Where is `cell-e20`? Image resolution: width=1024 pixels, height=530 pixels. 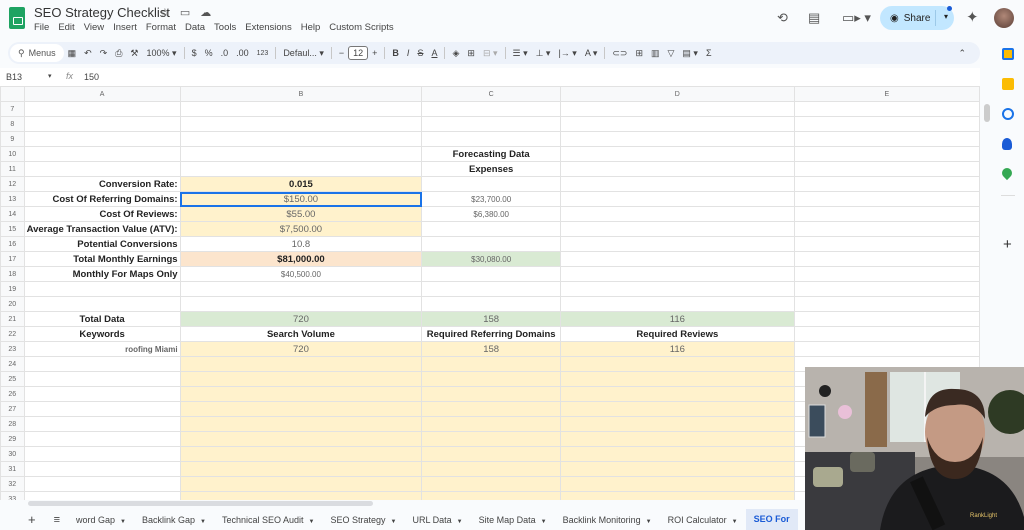
cell-e20 is located at coordinates (886, 304).